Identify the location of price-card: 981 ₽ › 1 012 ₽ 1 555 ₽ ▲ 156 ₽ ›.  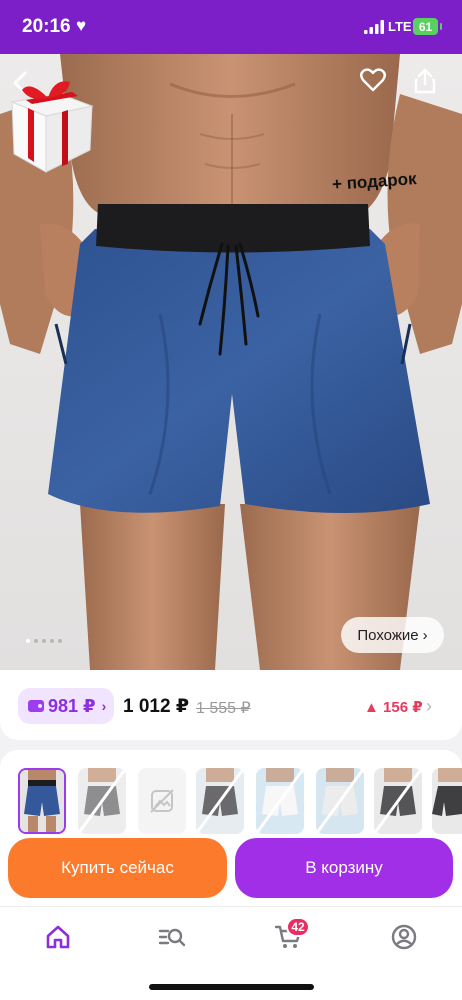
(231, 705).